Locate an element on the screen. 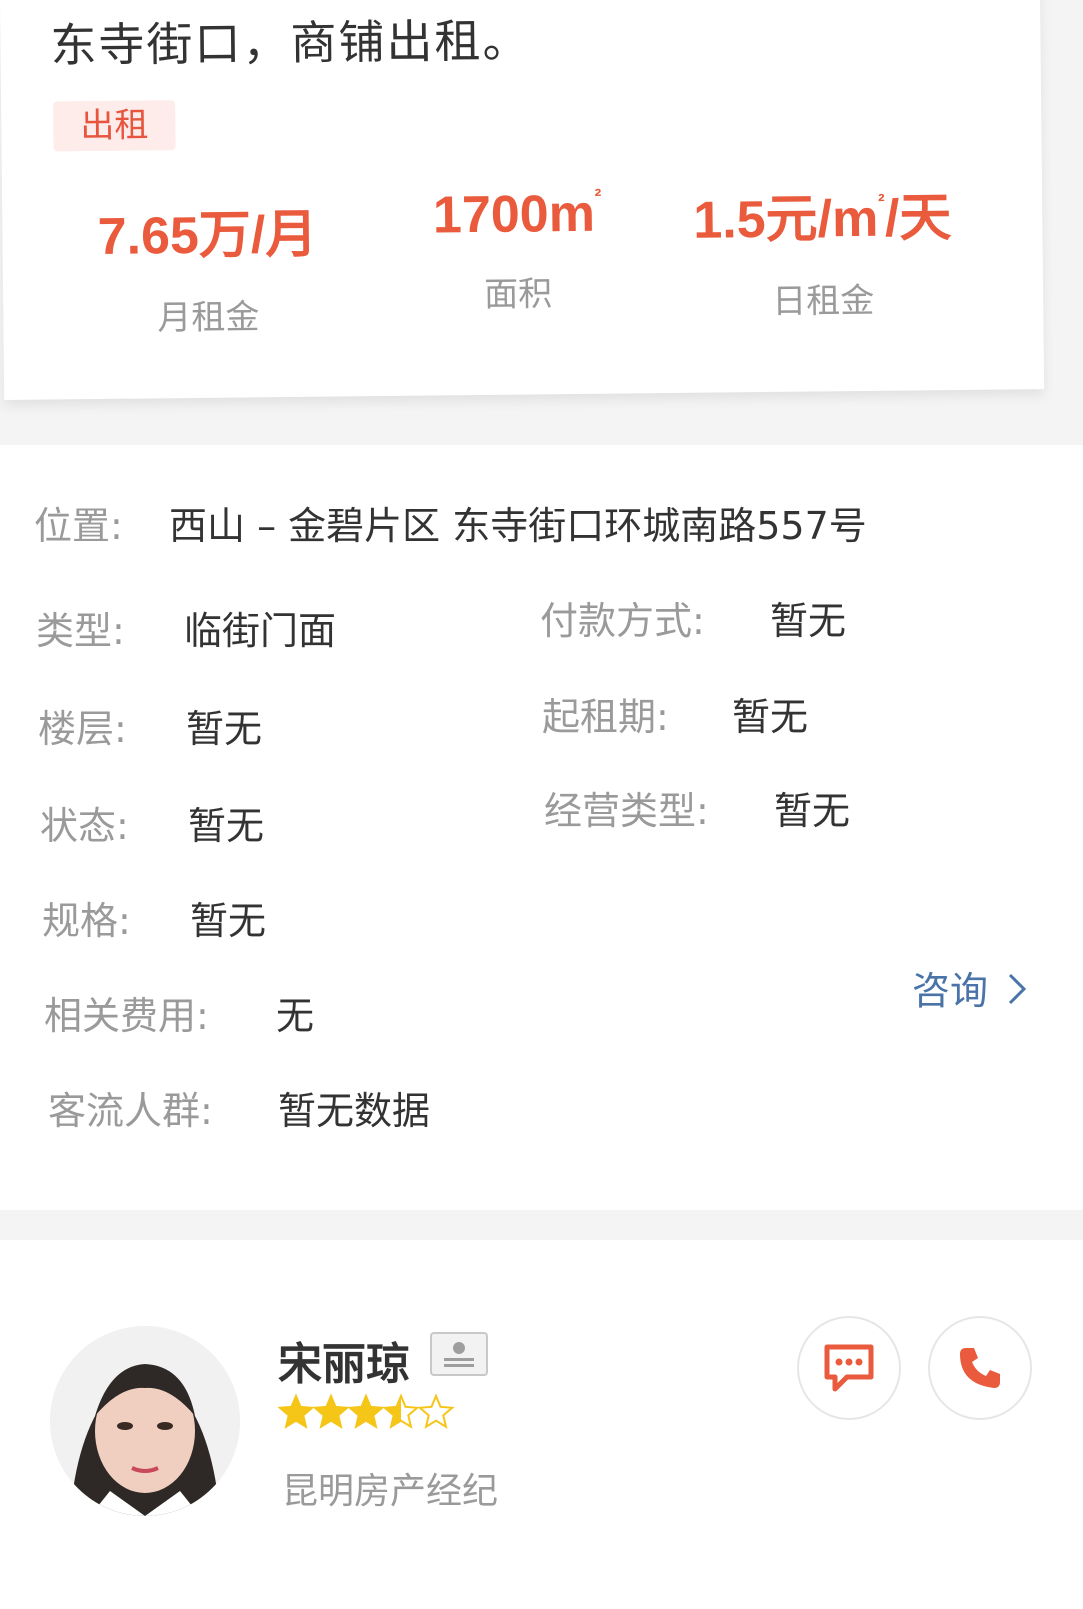  floor-value: 暂无 is located at coordinates (224, 729).